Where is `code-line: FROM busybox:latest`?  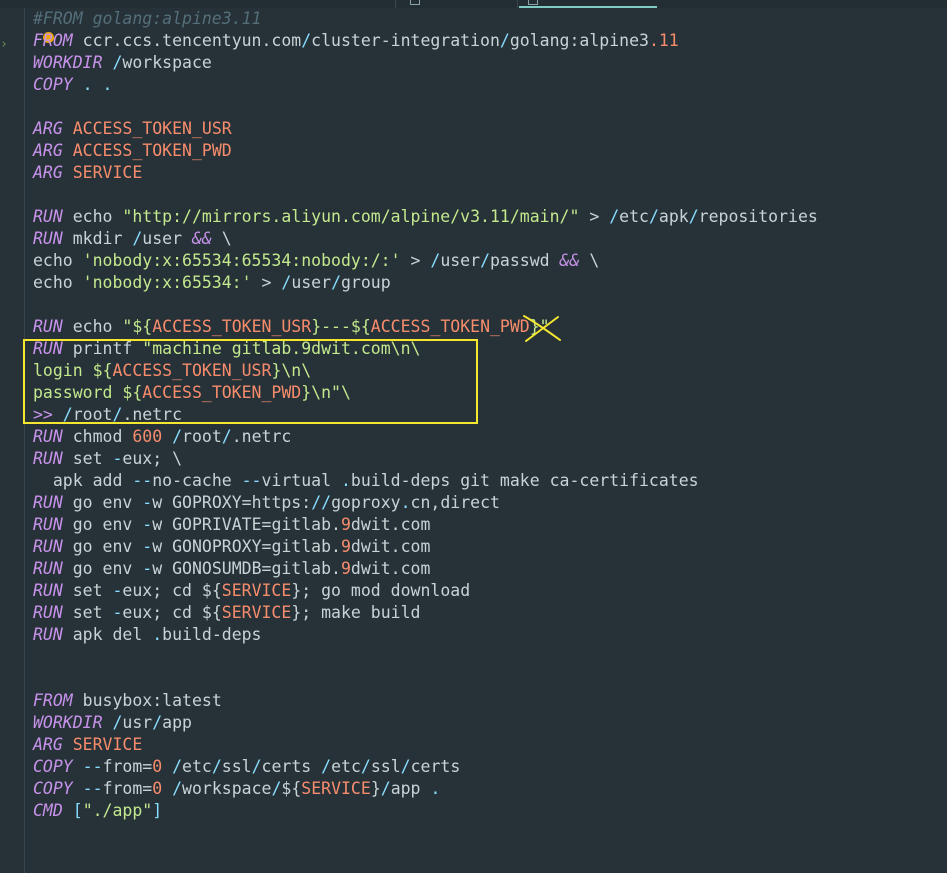
code-line: FROM busybox:latest is located at coordinates (425, 701).